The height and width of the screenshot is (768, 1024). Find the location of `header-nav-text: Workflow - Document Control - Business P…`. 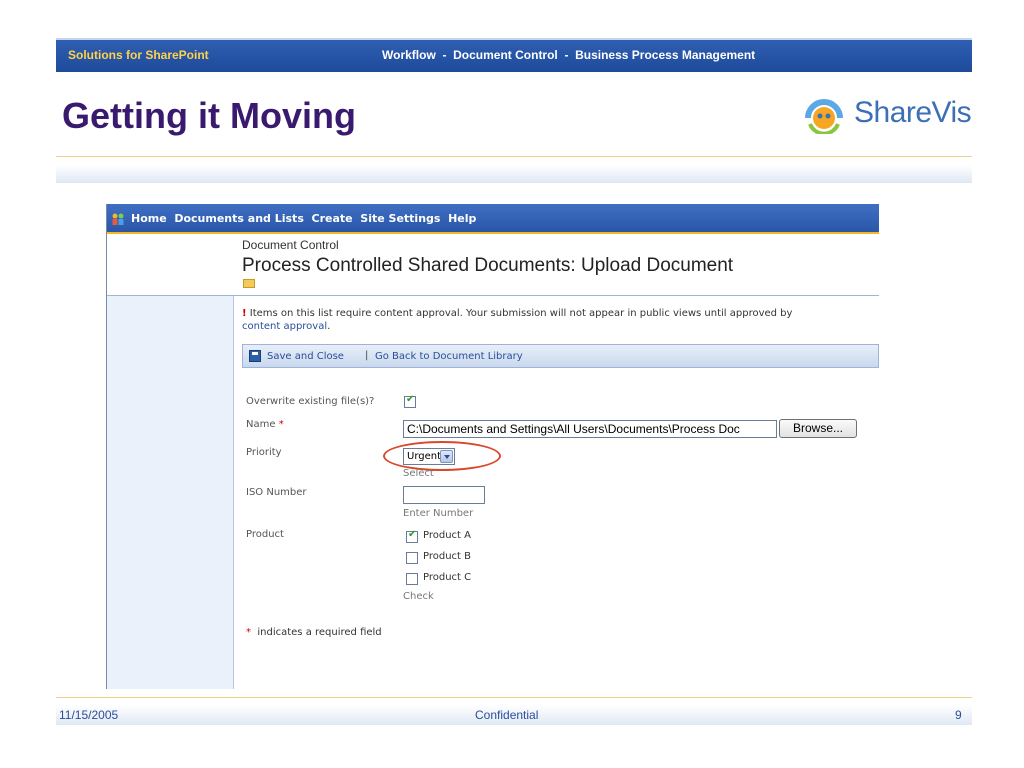

header-nav-text: Workflow - Document Control - Business P… is located at coordinates (569, 55).